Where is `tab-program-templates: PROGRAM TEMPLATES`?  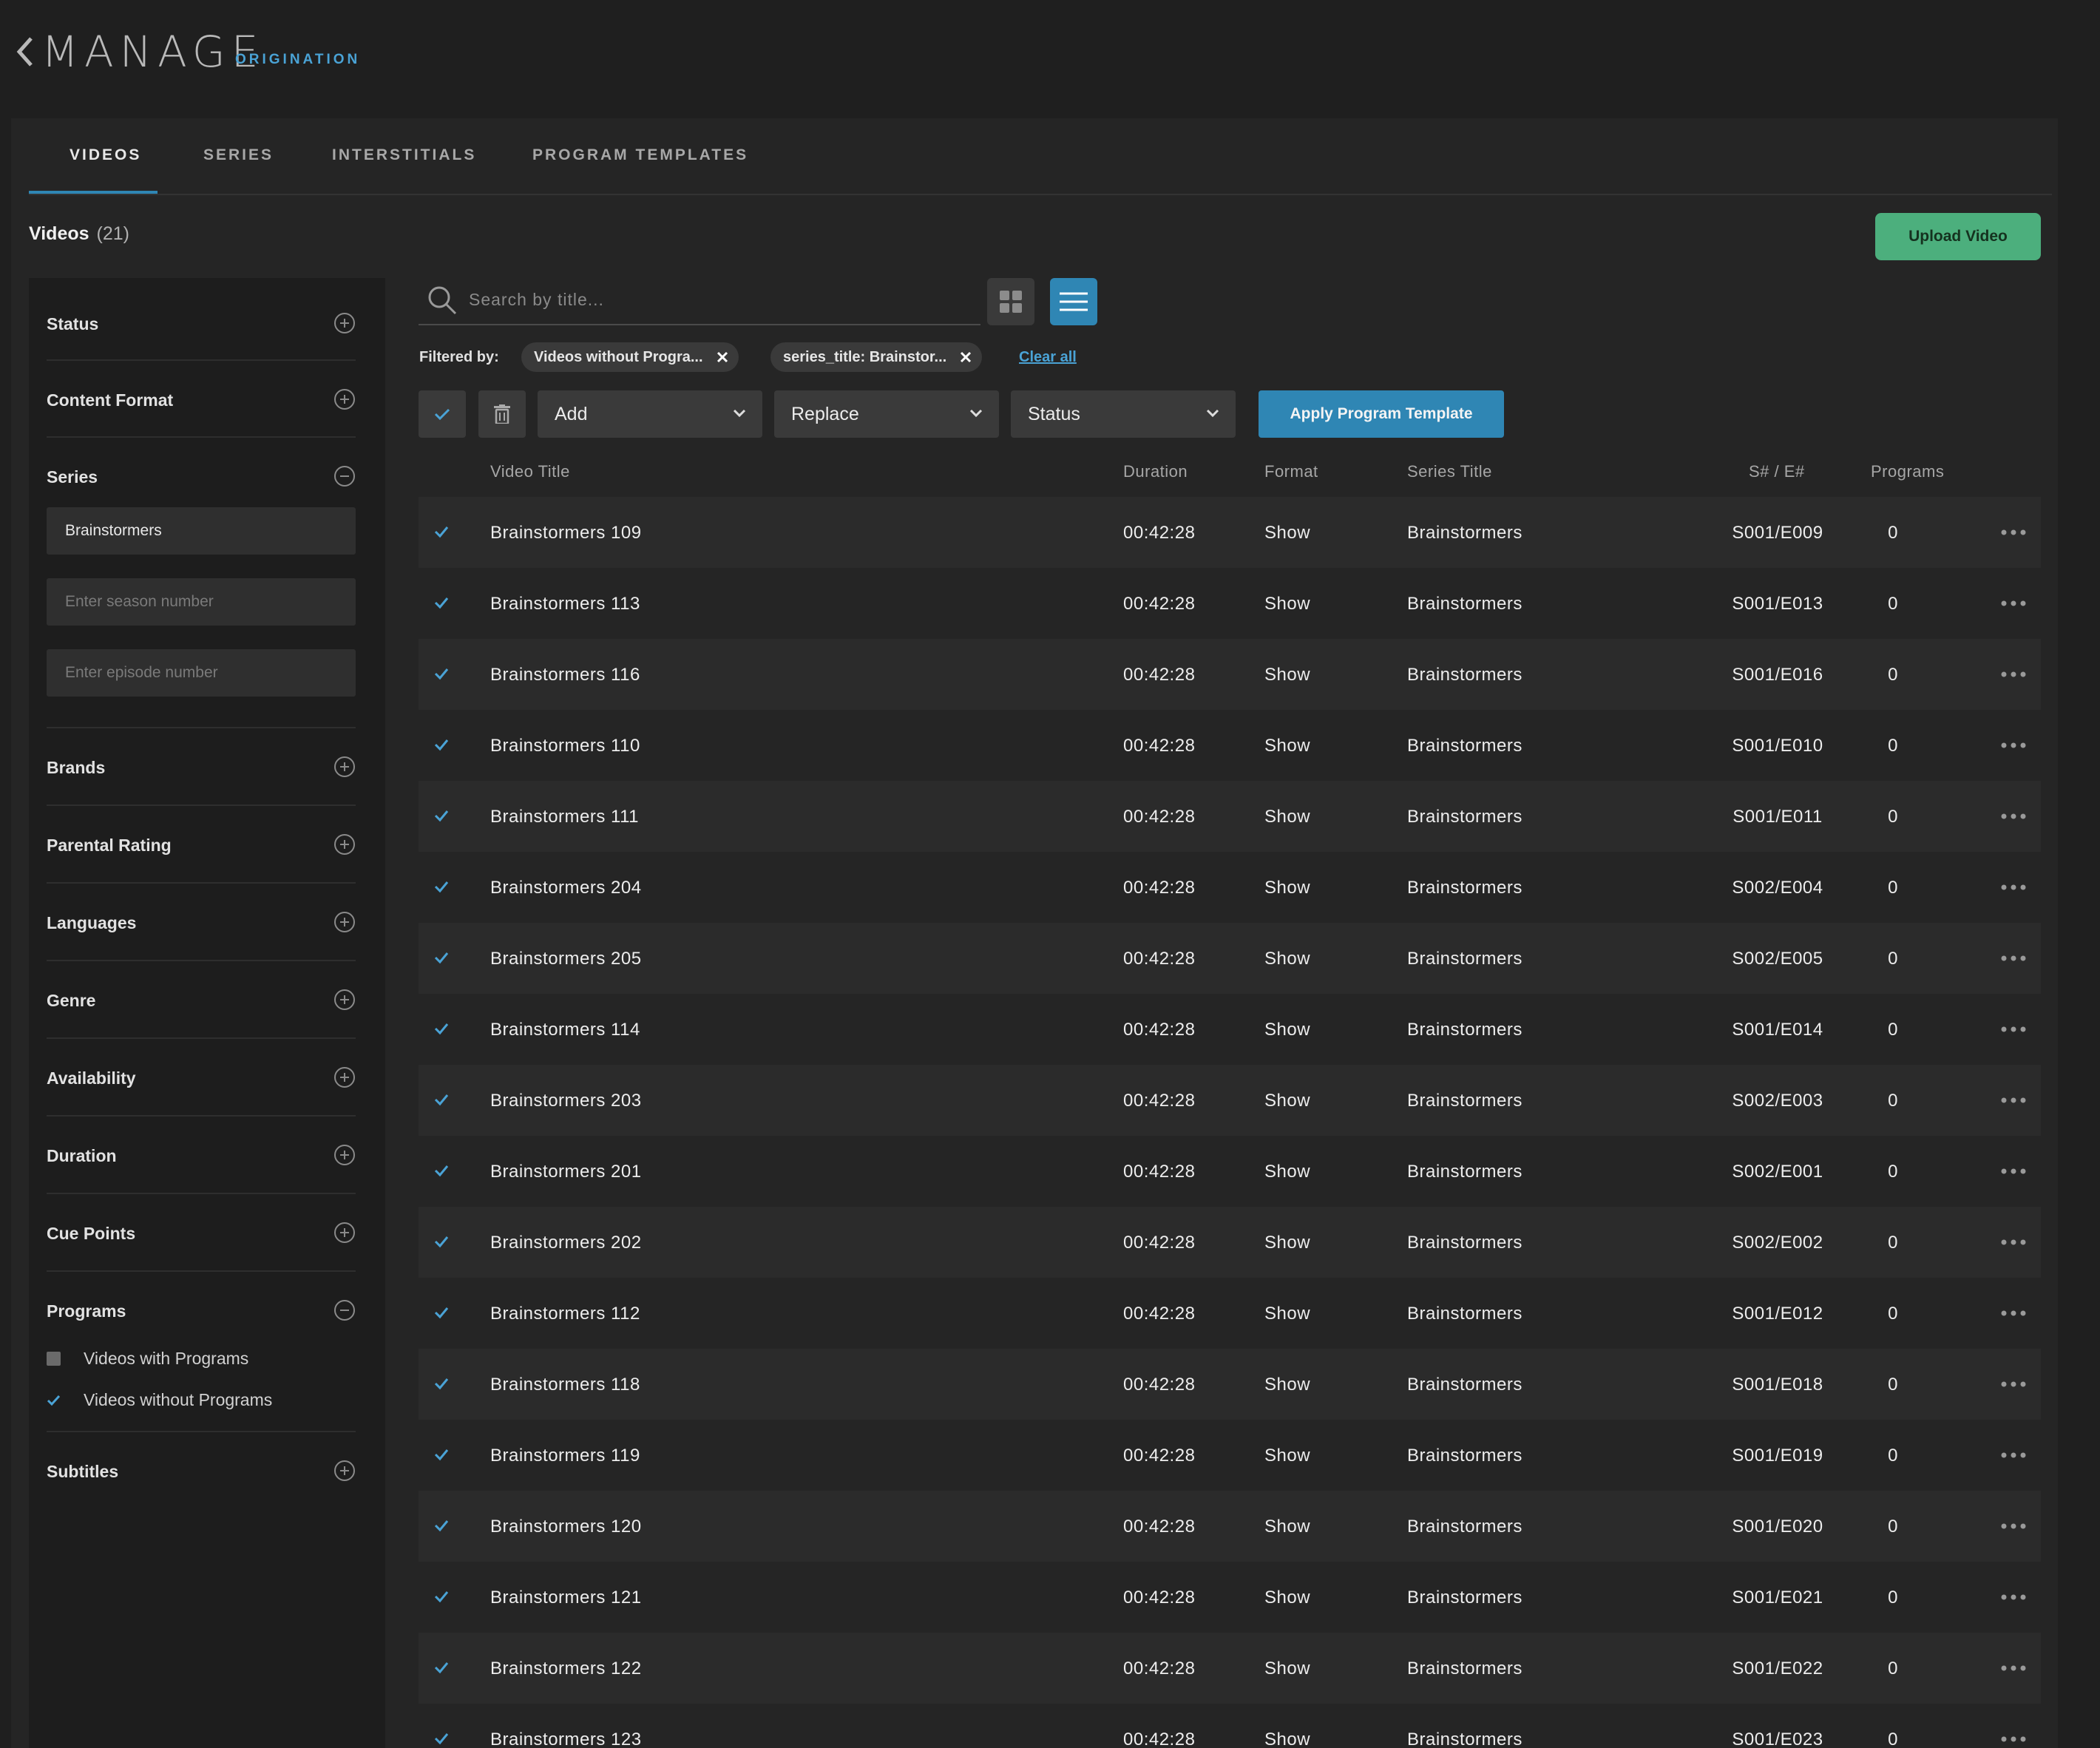 tab-program-templates: PROGRAM TEMPLATES is located at coordinates (640, 155).